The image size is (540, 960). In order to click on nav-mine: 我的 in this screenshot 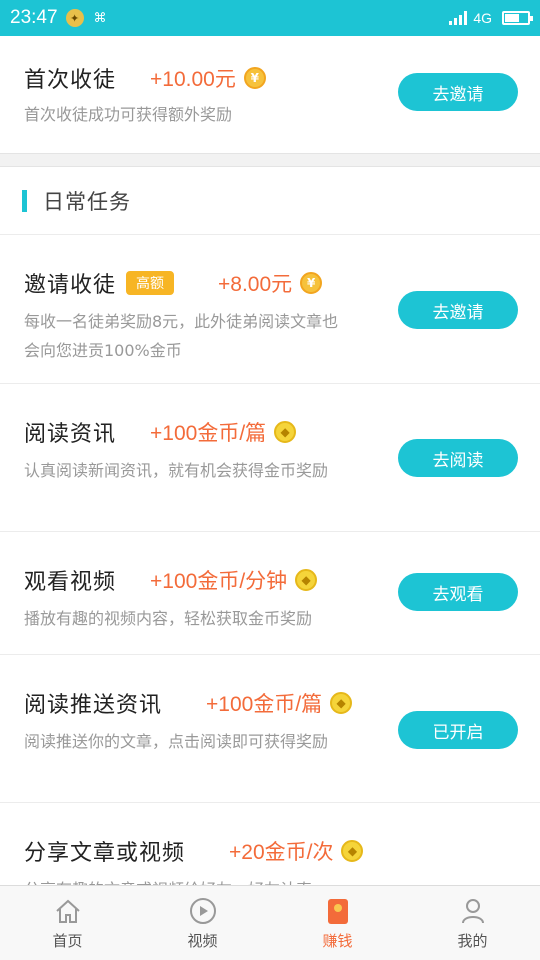, I will do `click(472, 923)`.